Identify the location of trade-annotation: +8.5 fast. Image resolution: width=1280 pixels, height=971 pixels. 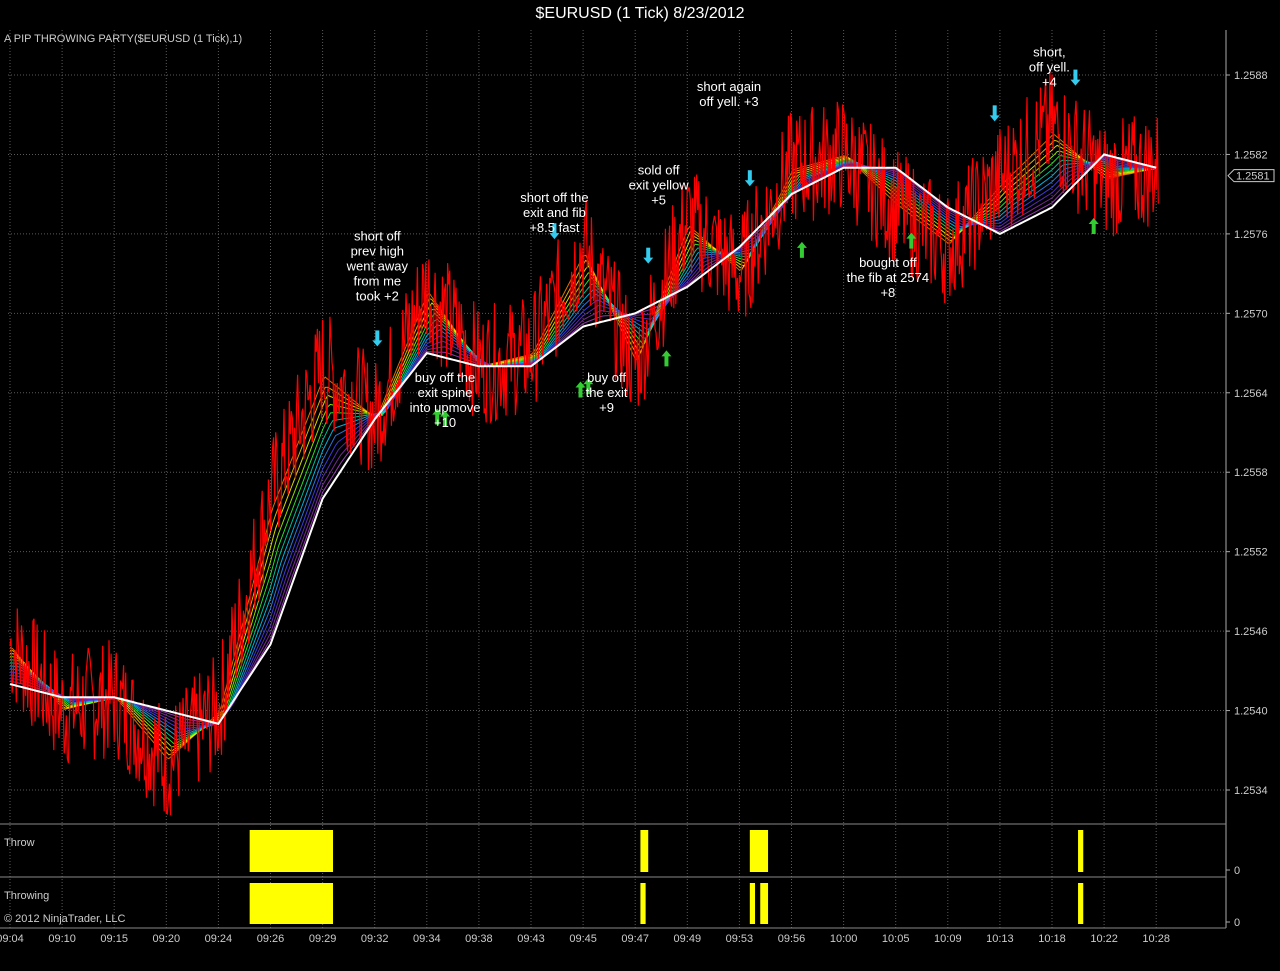
(554, 227).